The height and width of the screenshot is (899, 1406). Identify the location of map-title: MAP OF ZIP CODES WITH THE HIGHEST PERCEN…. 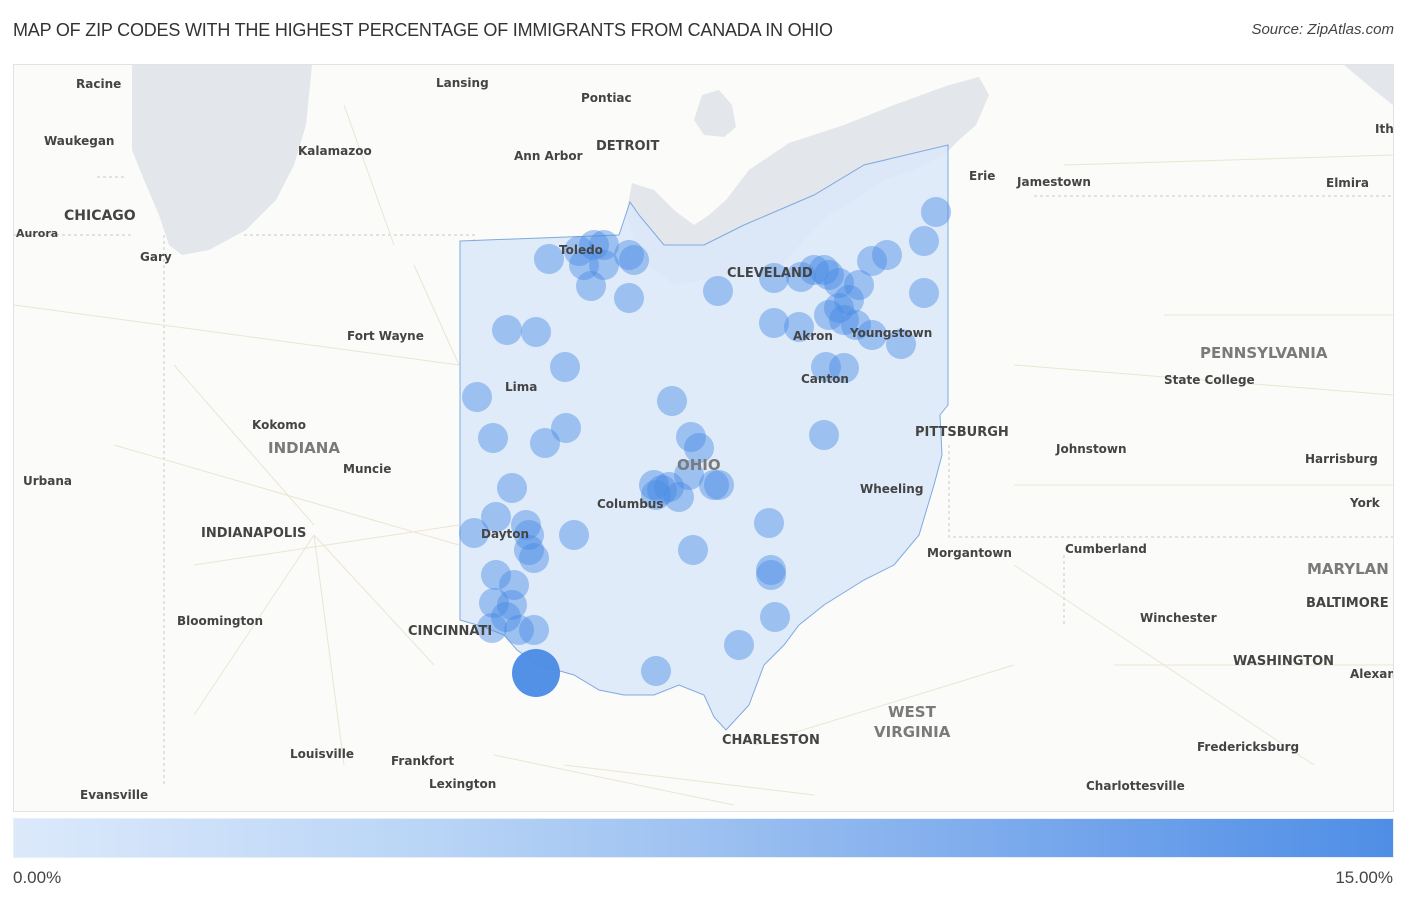
(423, 30).